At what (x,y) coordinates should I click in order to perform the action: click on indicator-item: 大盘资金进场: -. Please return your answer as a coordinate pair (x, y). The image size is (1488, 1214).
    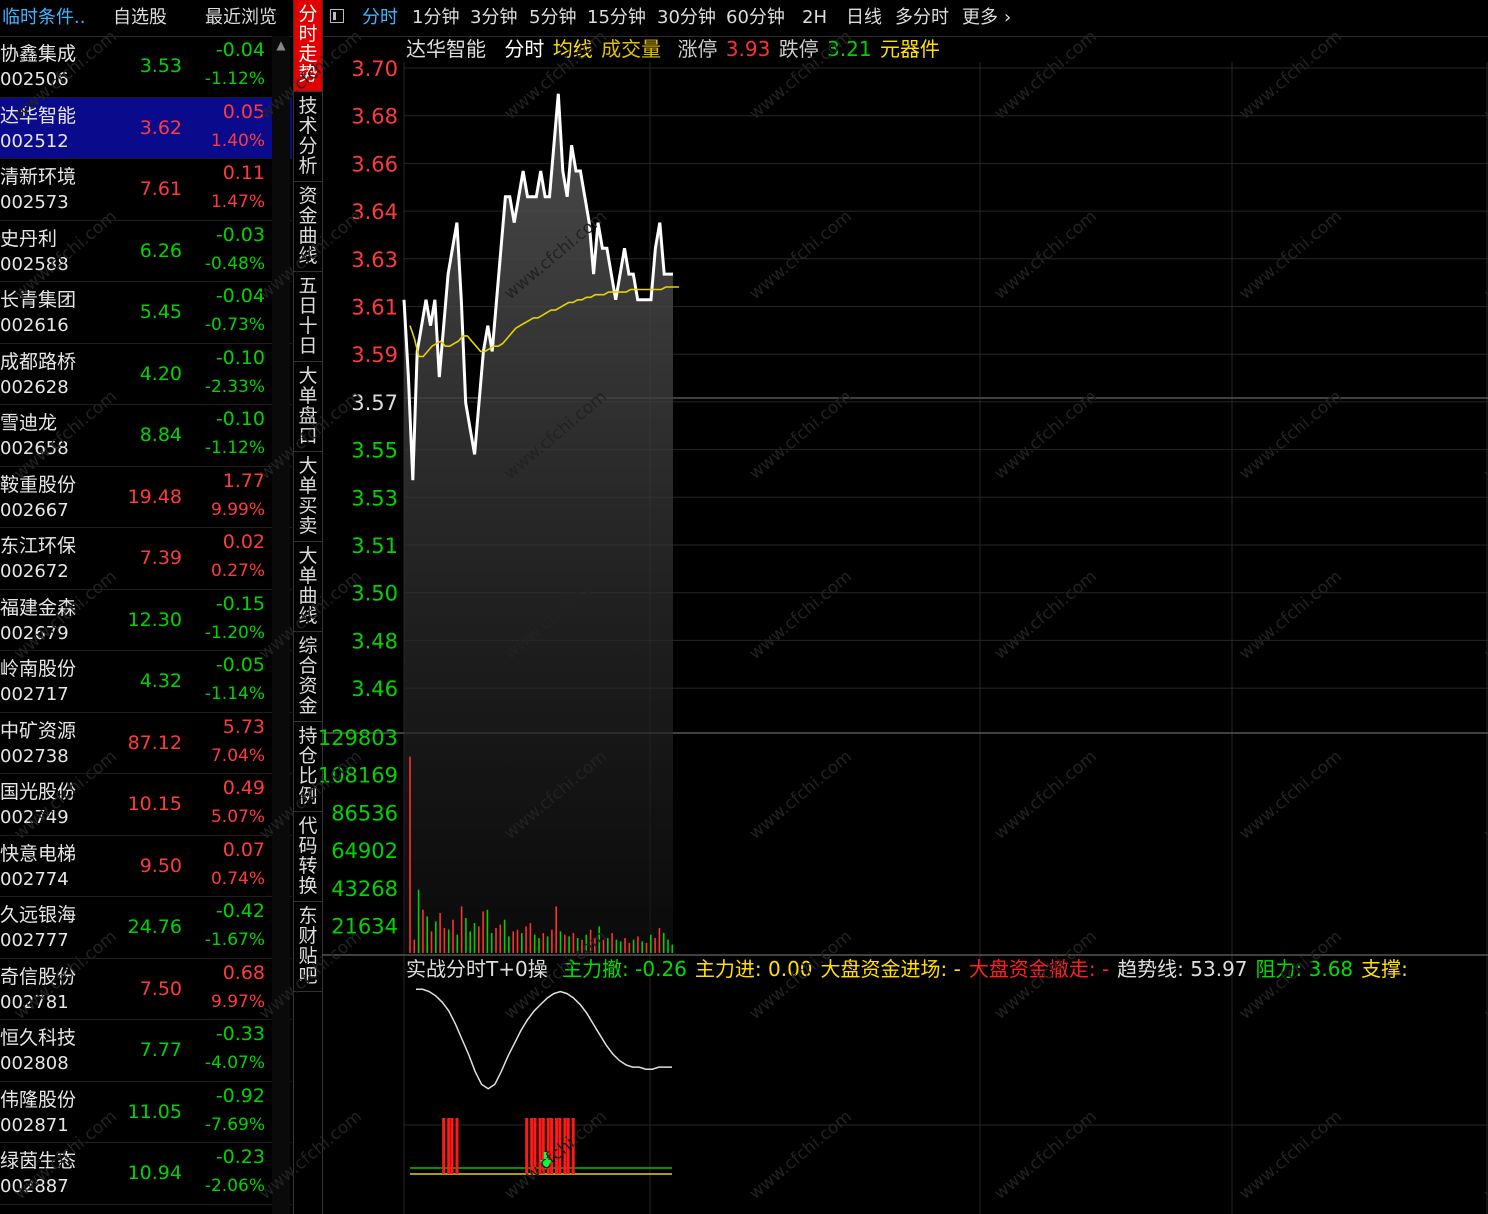
    Looking at the image, I should click on (890, 969).